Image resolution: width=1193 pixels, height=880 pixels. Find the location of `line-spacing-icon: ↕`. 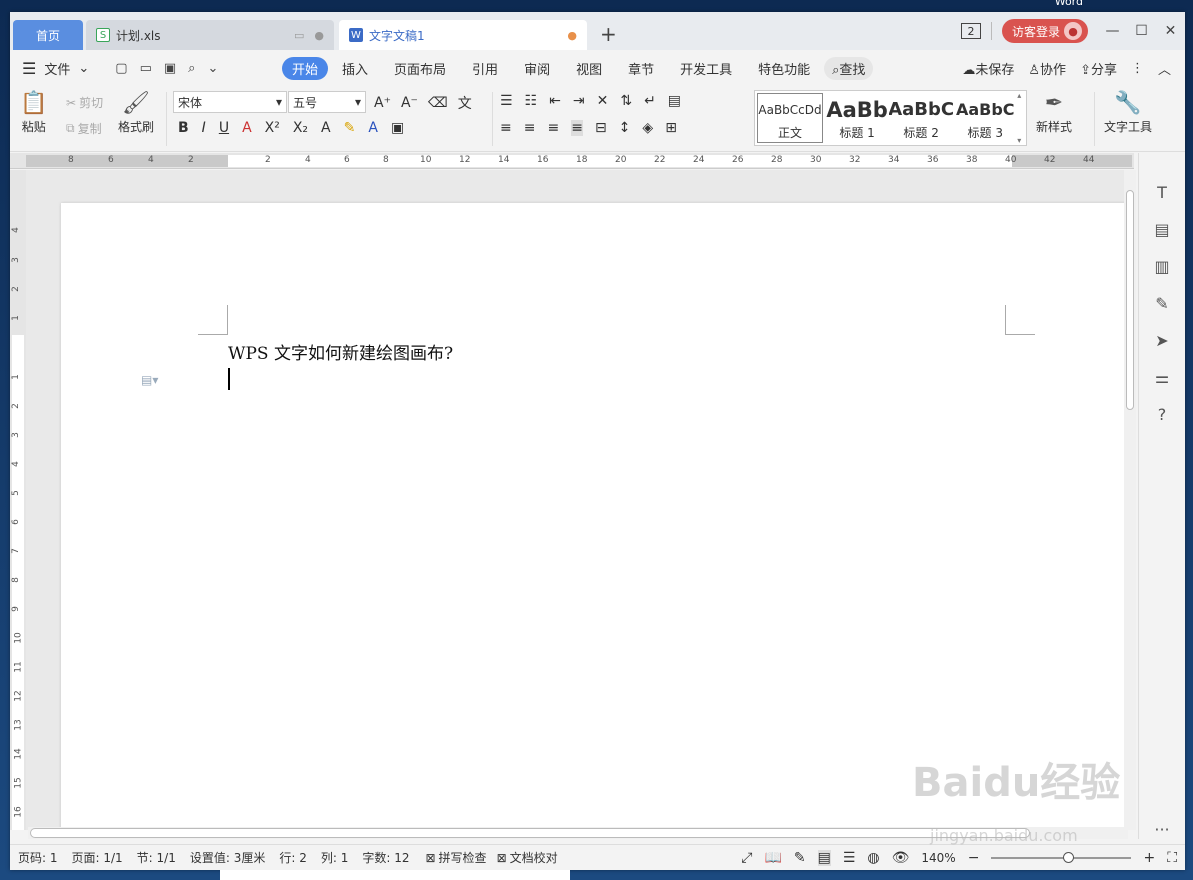

line-spacing-icon: ↕ is located at coordinates (625, 128).